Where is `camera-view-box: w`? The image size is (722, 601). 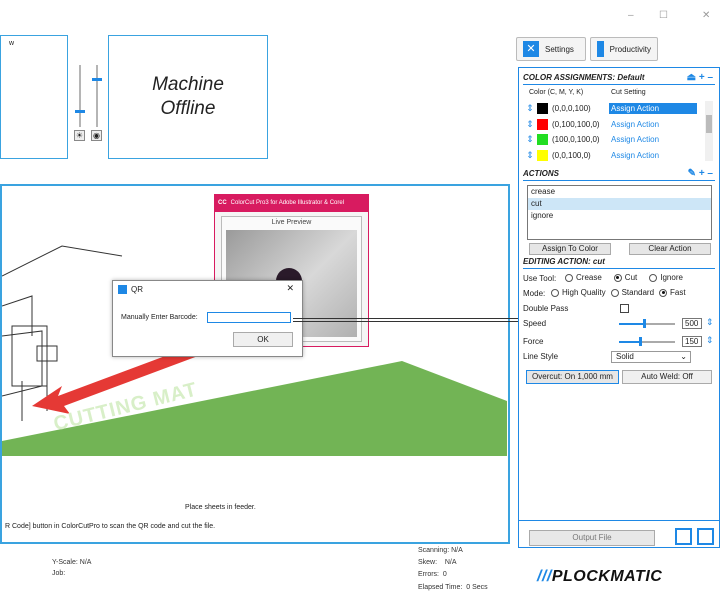 camera-view-box: w is located at coordinates (34, 97).